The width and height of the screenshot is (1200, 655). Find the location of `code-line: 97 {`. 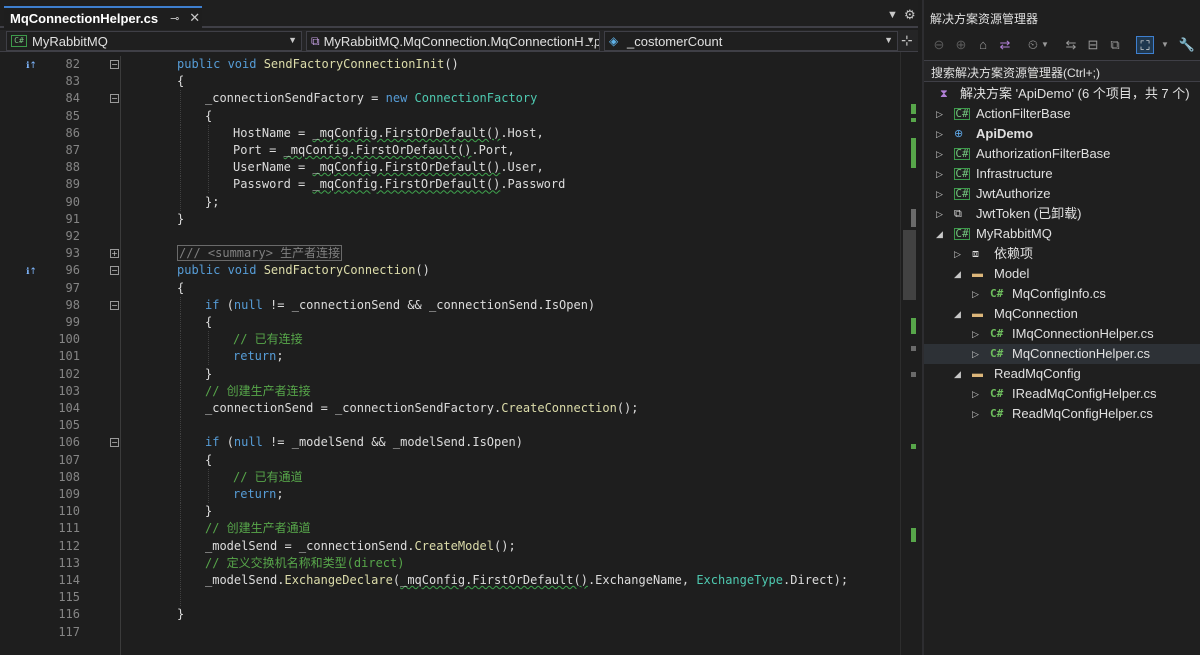

code-line: 97 { is located at coordinates (450, 288).